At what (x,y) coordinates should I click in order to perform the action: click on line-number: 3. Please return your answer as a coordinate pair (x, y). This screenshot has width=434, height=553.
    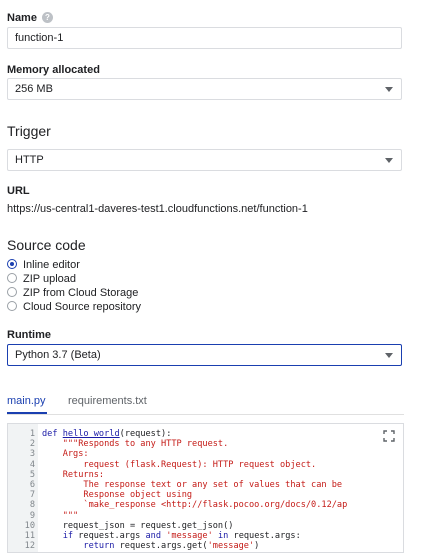
    Looking at the image, I should click on (32, 454).